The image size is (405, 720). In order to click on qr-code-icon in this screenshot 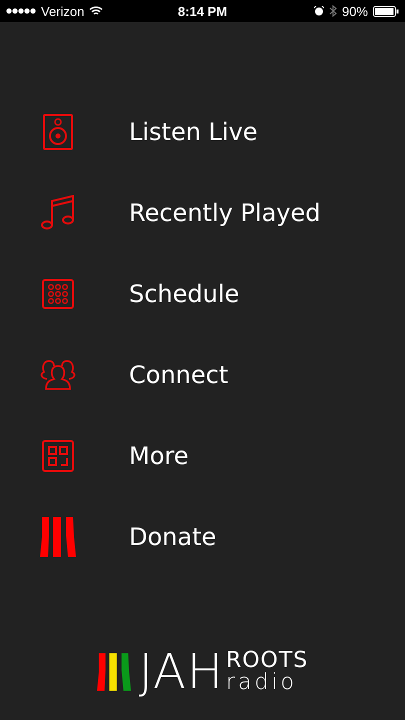, I will do `click(58, 456)`.